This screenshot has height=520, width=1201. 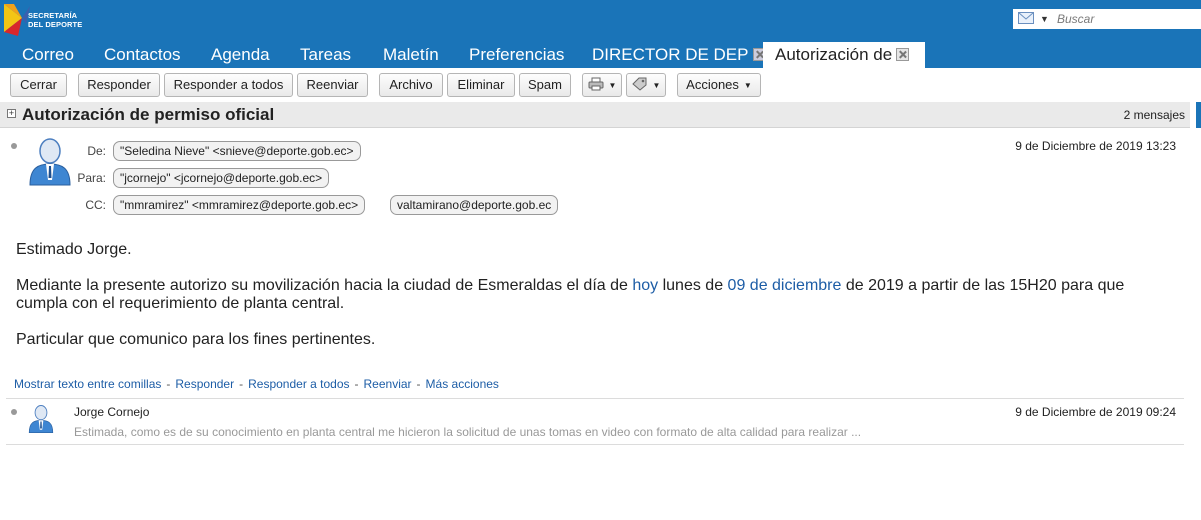 I want to click on forward-link: Reenviar, so click(x=388, y=384).